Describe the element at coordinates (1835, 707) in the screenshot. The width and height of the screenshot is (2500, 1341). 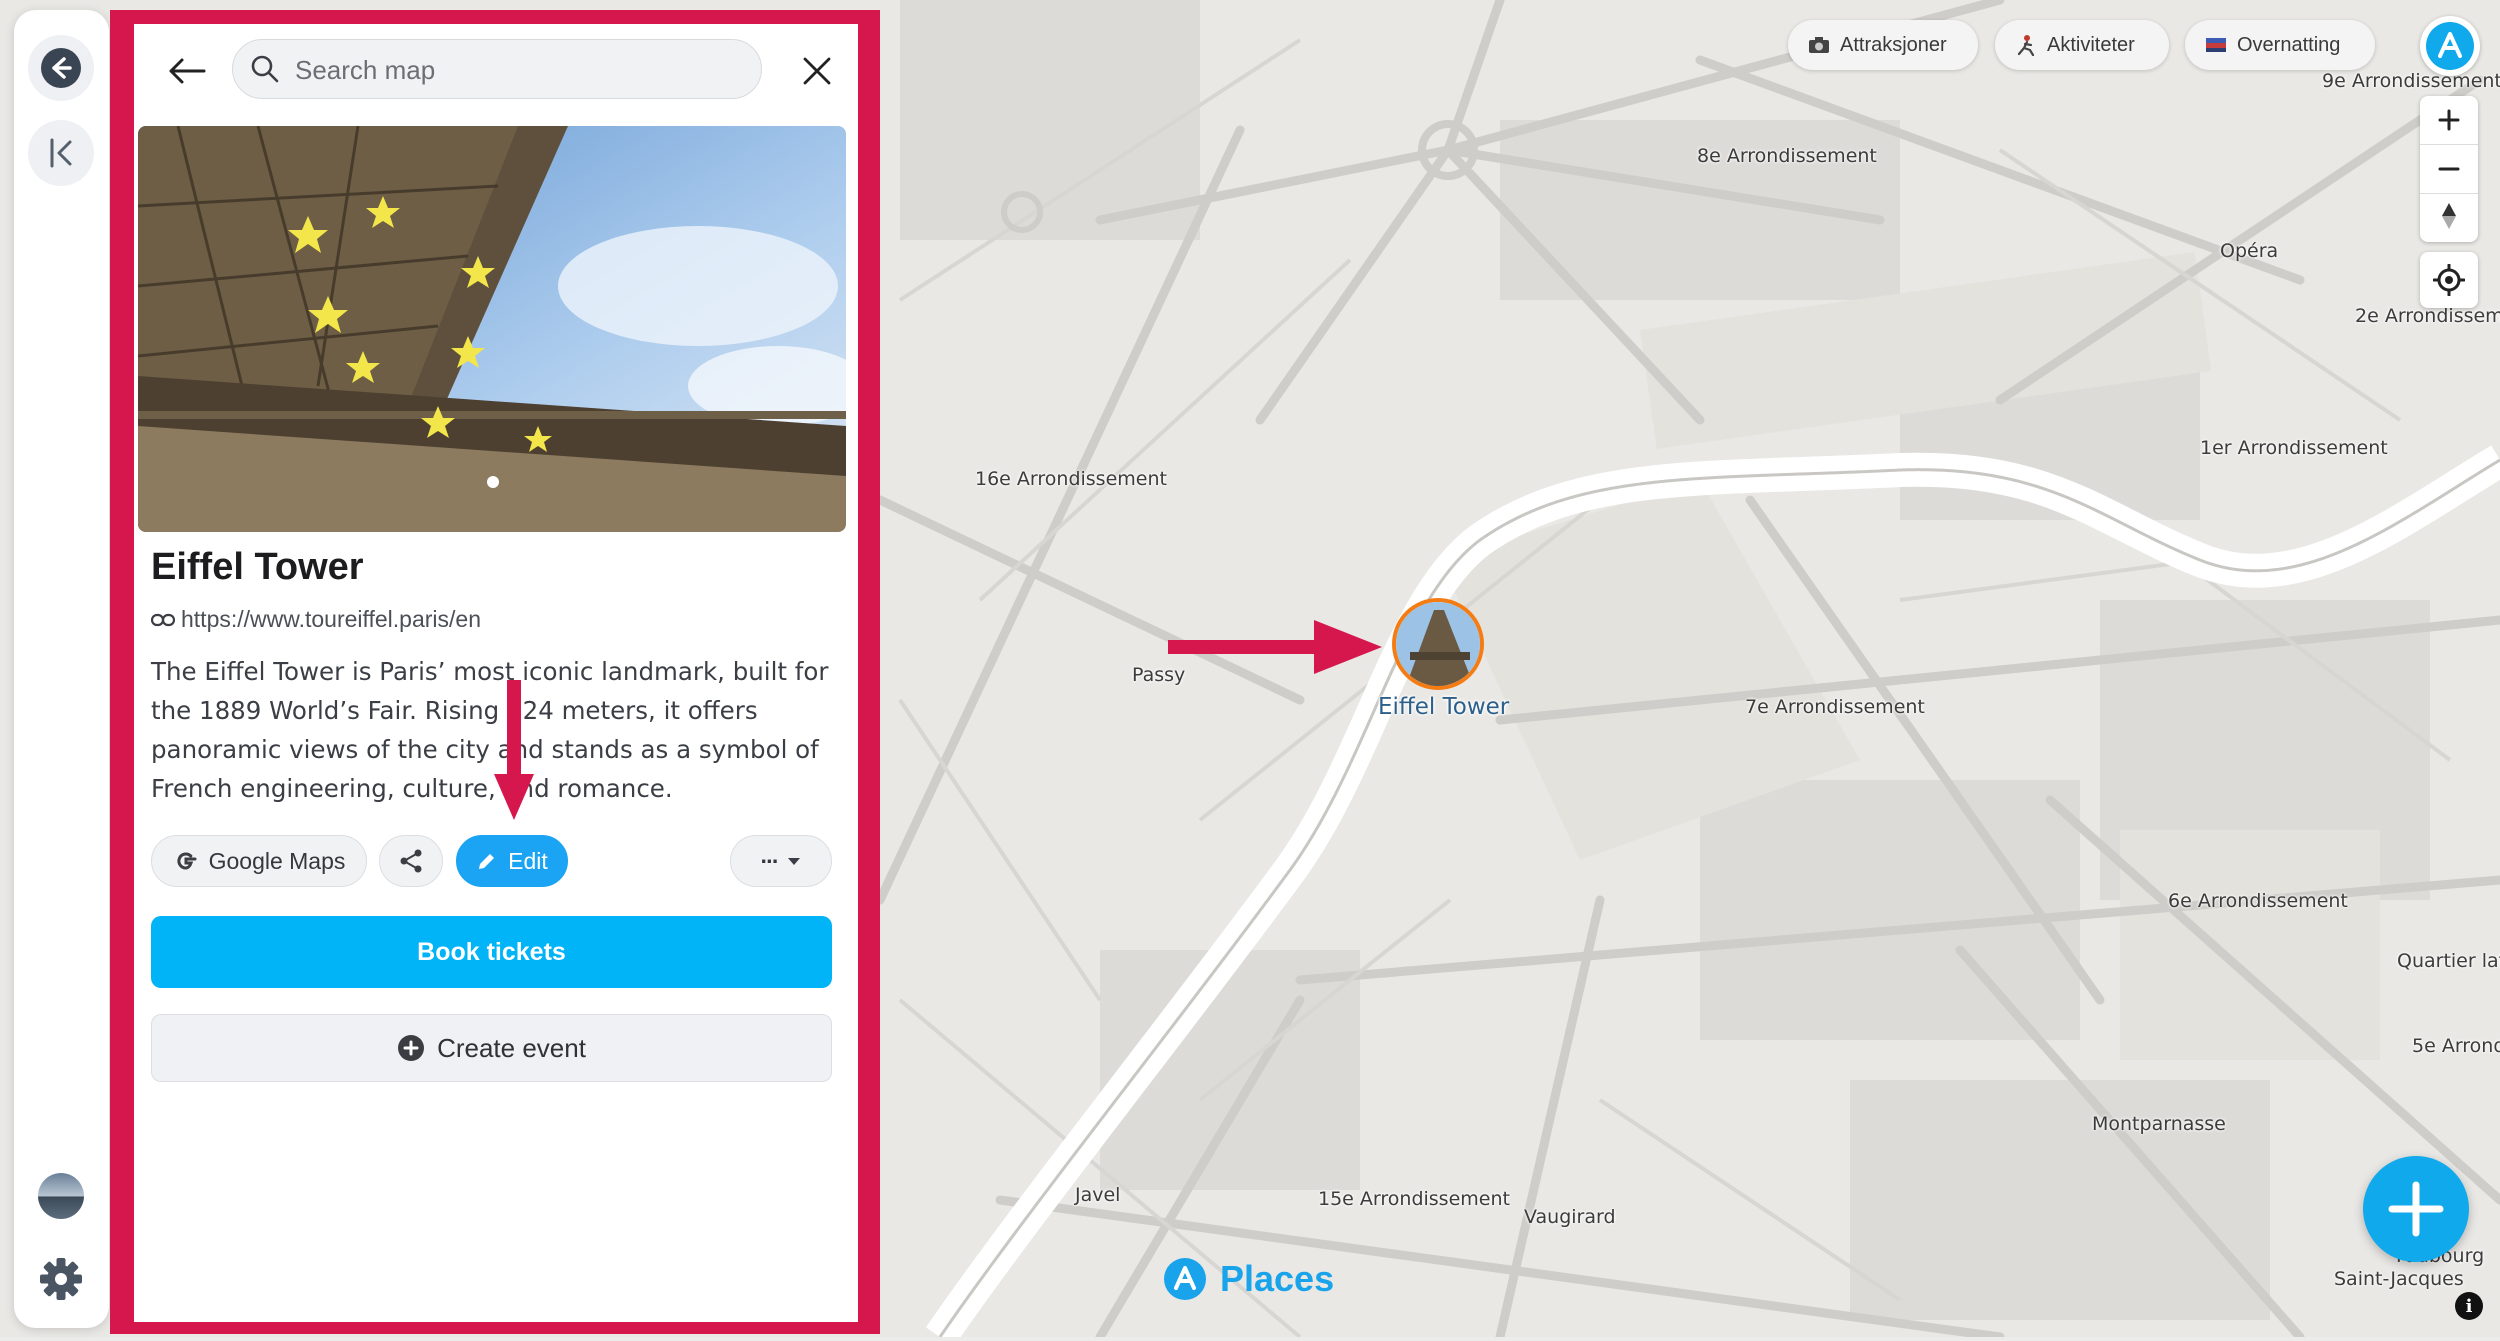
I see `district-label: 7e Arrondissement` at that location.